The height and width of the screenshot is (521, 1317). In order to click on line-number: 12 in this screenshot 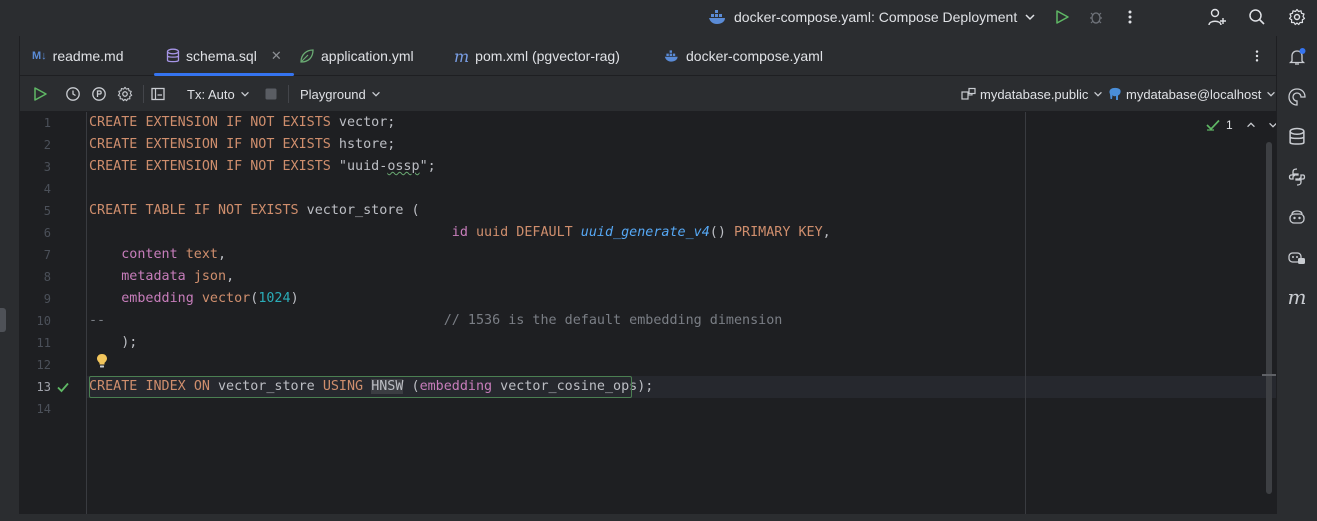, I will do `click(43, 365)`.